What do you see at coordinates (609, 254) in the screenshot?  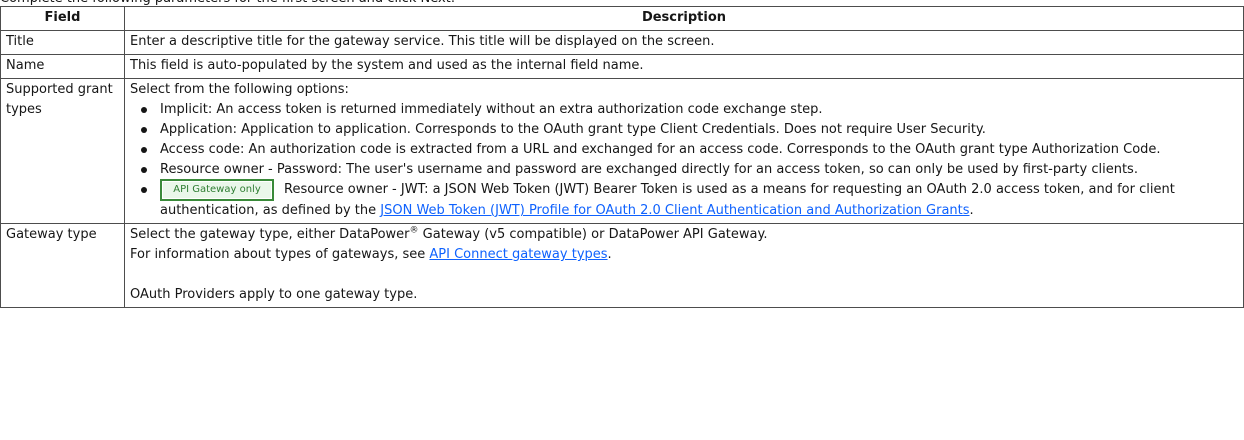 I see `gateway-info-end: .` at bounding box center [609, 254].